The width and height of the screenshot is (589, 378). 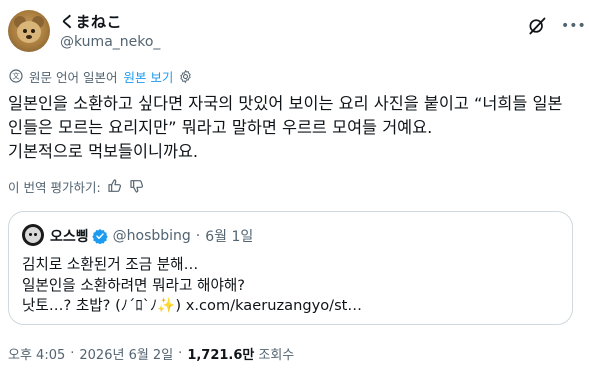 I want to click on quoted-handle: @hosbbing, so click(x=152, y=236).